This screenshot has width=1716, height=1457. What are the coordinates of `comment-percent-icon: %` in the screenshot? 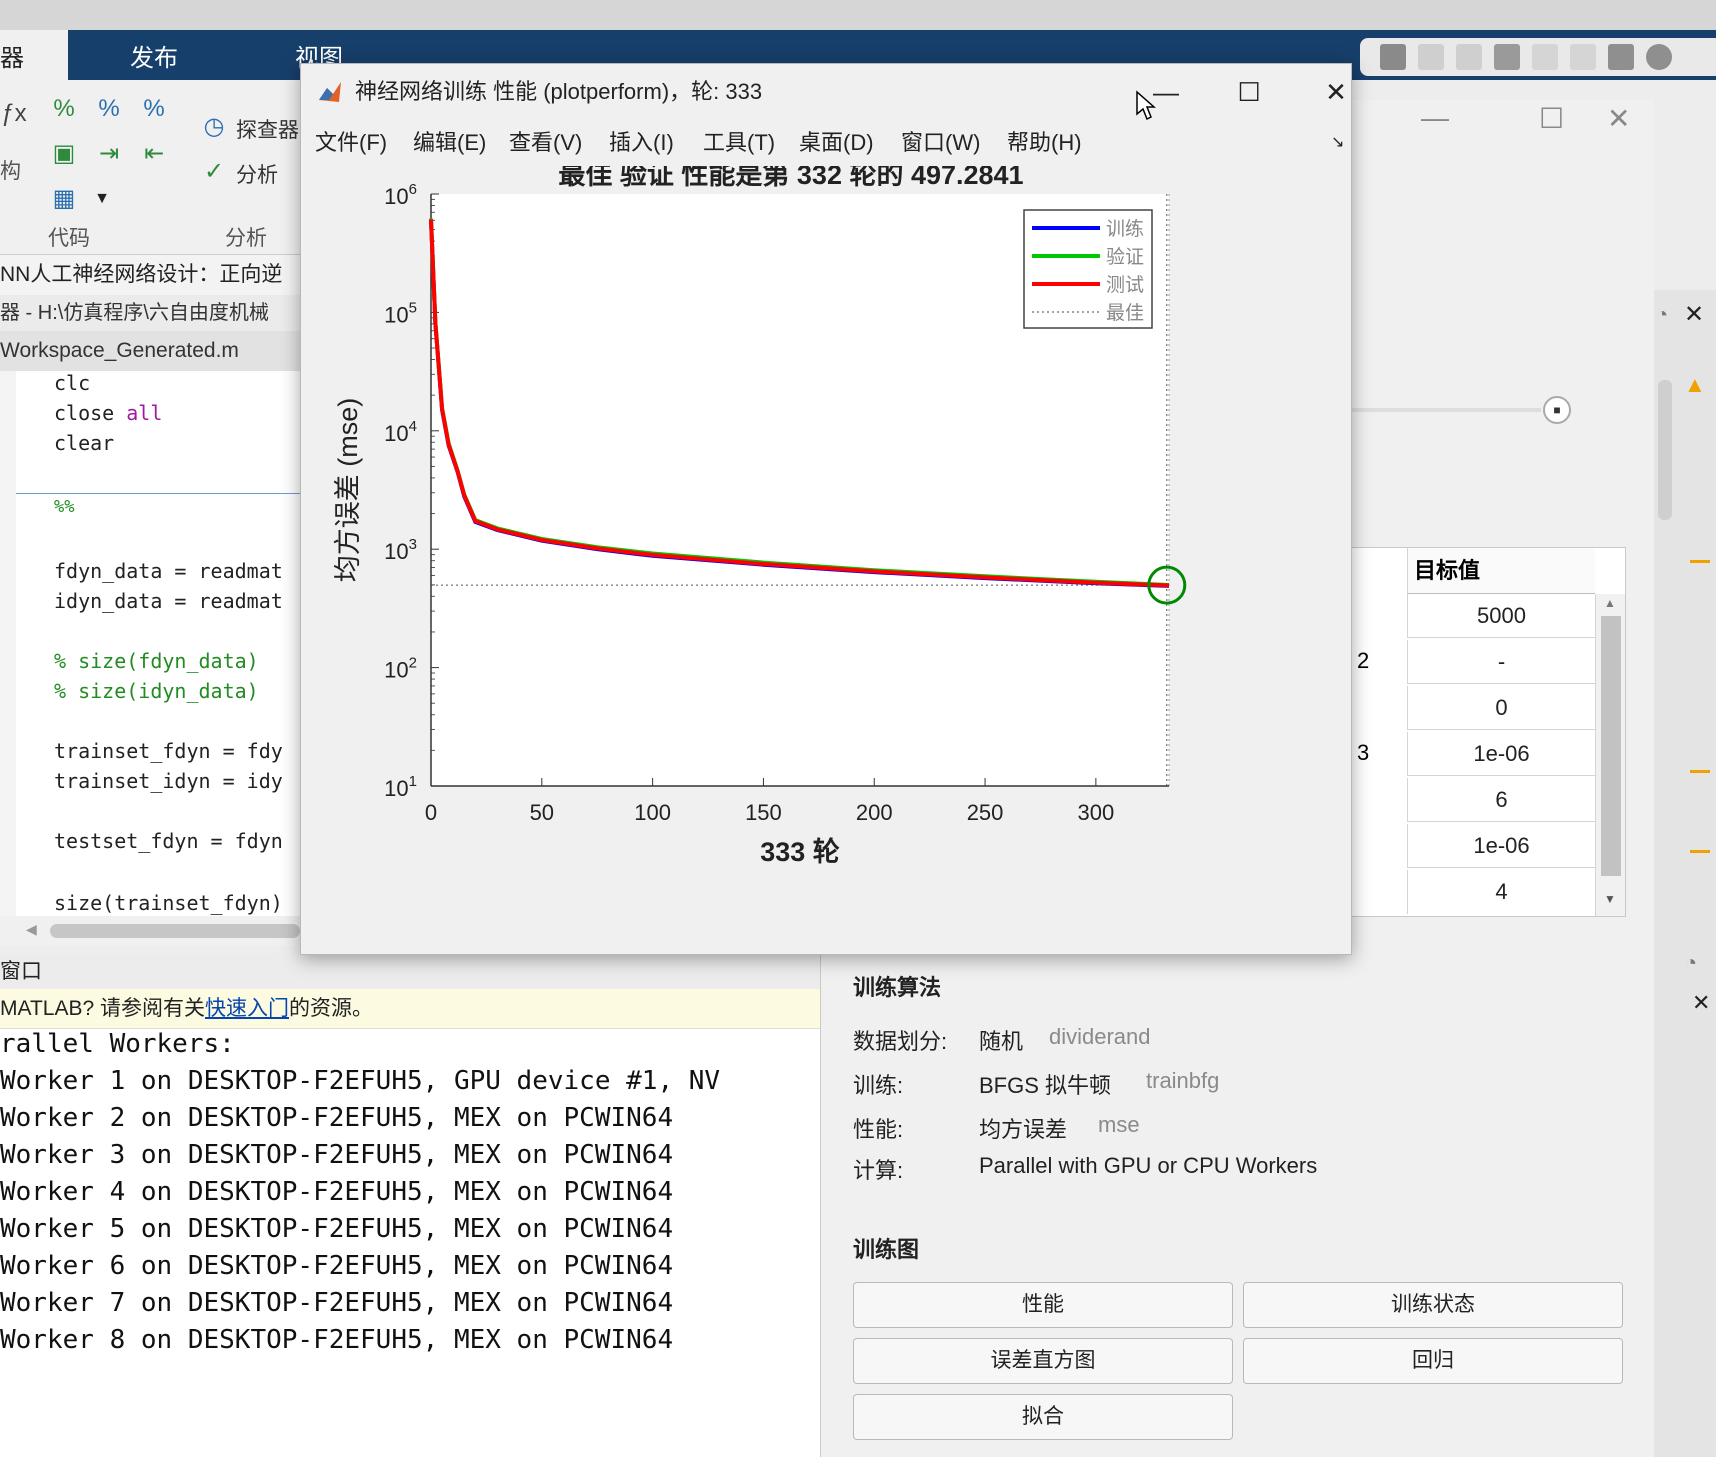 It's located at (64, 109).